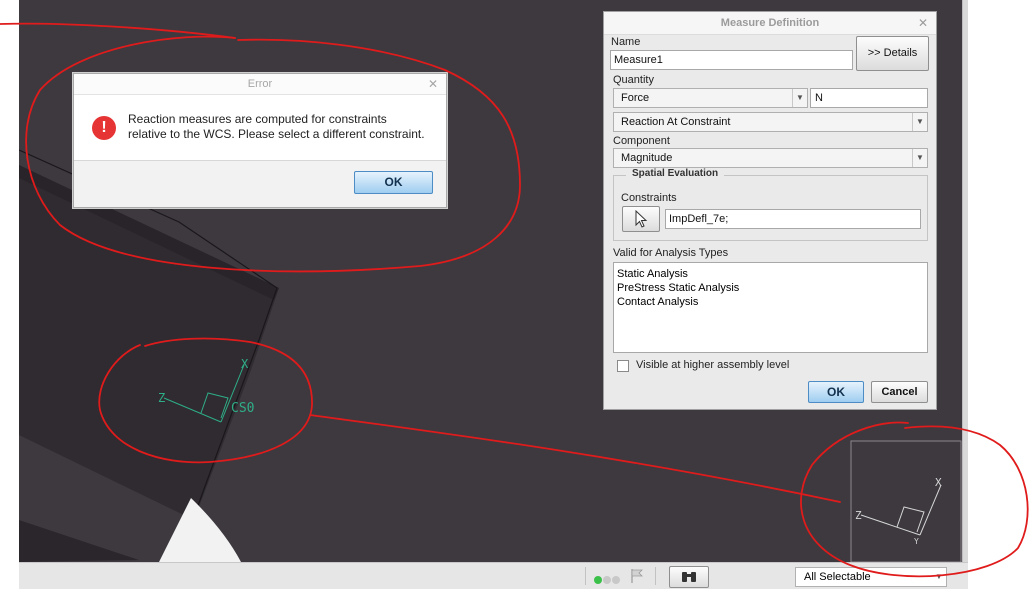 Image resolution: width=1030 pixels, height=589 pixels. I want to click on csys-axis-z: Z, so click(161, 398).